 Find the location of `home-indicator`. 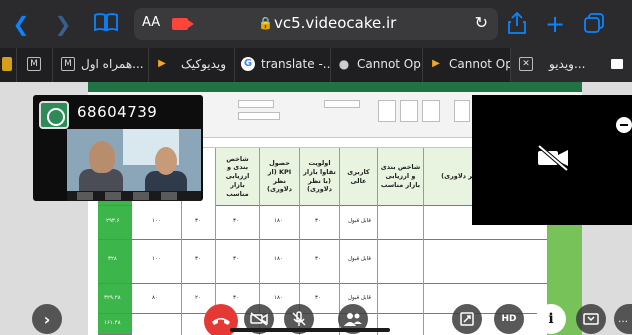

home-indicator is located at coordinates (310, 330).